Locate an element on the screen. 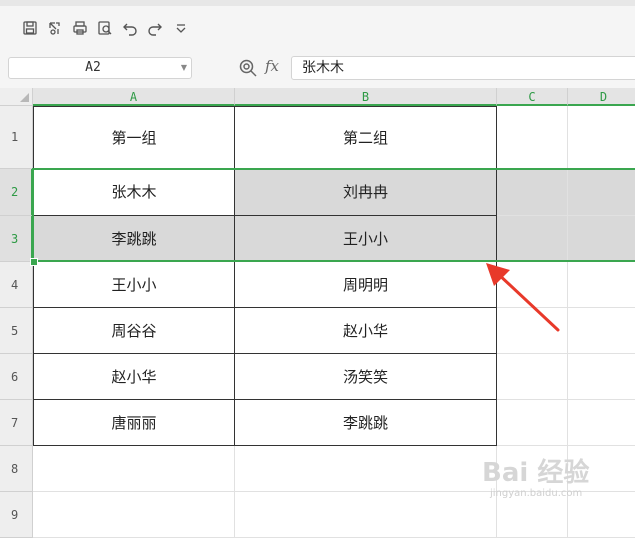  cell-b2: 刘冉冉 is located at coordinates (366, 192).